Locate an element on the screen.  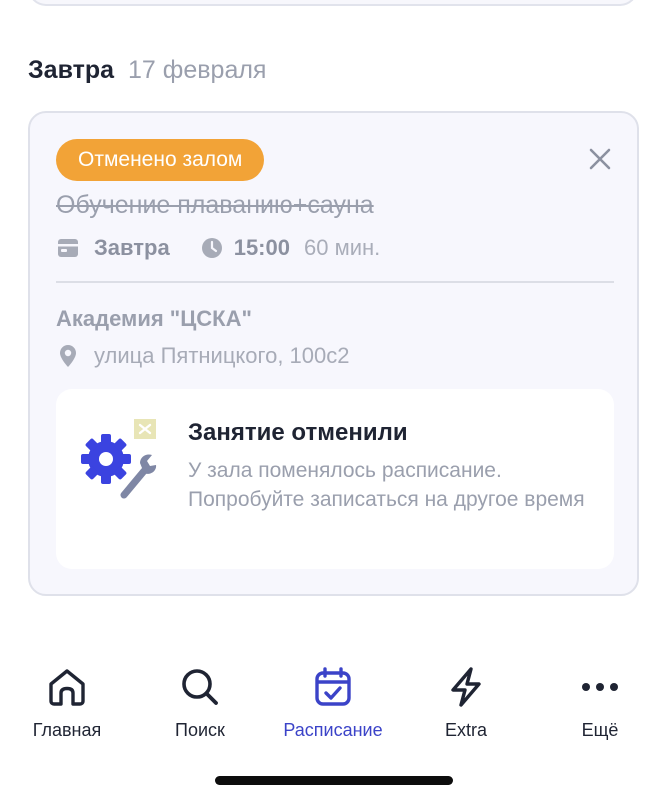
gym-address: улица Пятницкого, 100с2 is located at coordinates (202, 356).